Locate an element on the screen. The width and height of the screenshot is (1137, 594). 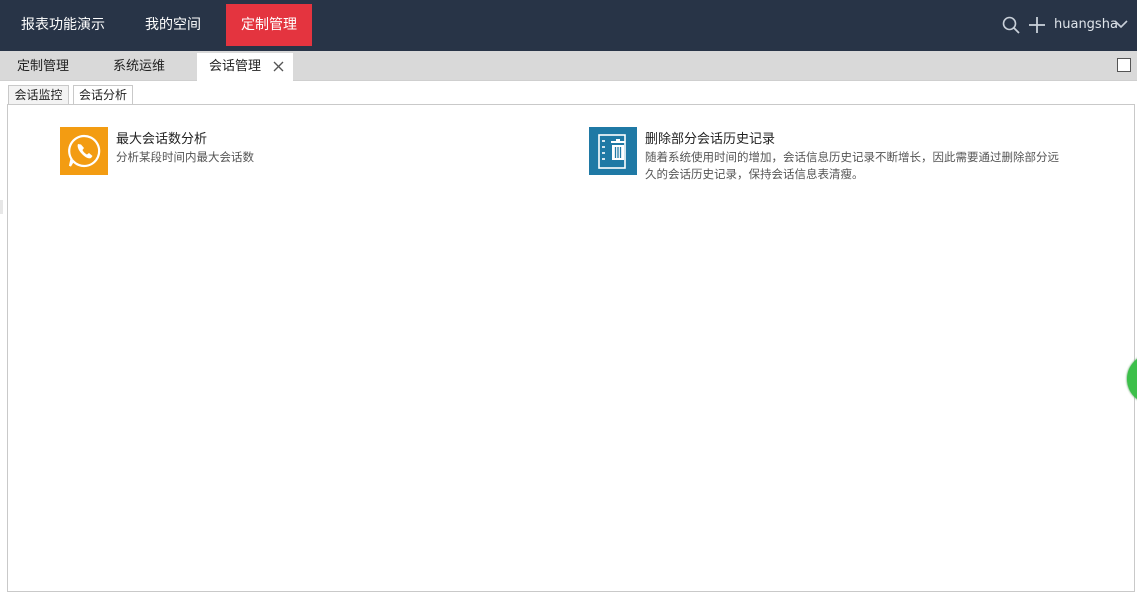
nav-item-my-space: 我的空间 is located at coordinates (173, 25).